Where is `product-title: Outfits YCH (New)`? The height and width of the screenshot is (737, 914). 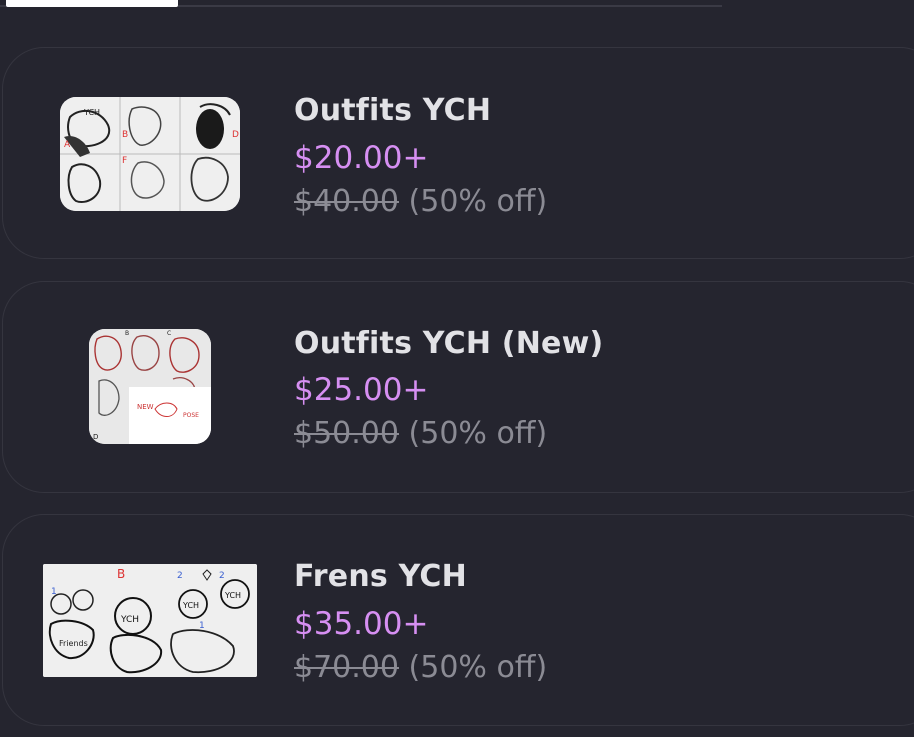
product-title: Outfits YCH (New) is located at coordinates (448, 343).